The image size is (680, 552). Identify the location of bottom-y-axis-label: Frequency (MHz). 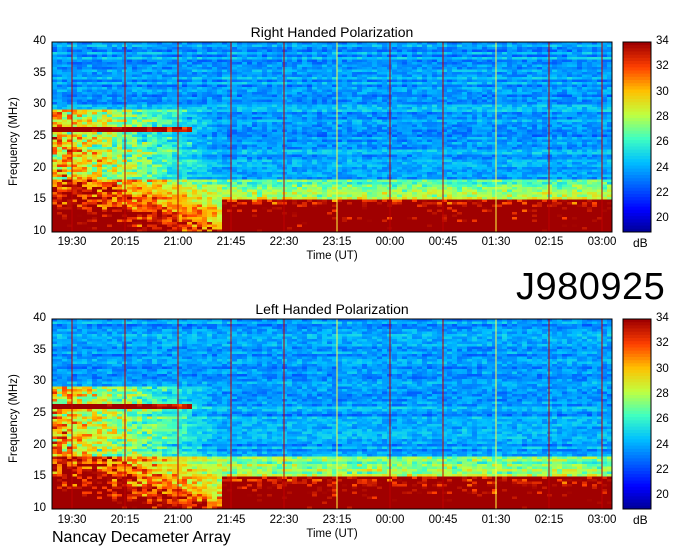
(14, 418).